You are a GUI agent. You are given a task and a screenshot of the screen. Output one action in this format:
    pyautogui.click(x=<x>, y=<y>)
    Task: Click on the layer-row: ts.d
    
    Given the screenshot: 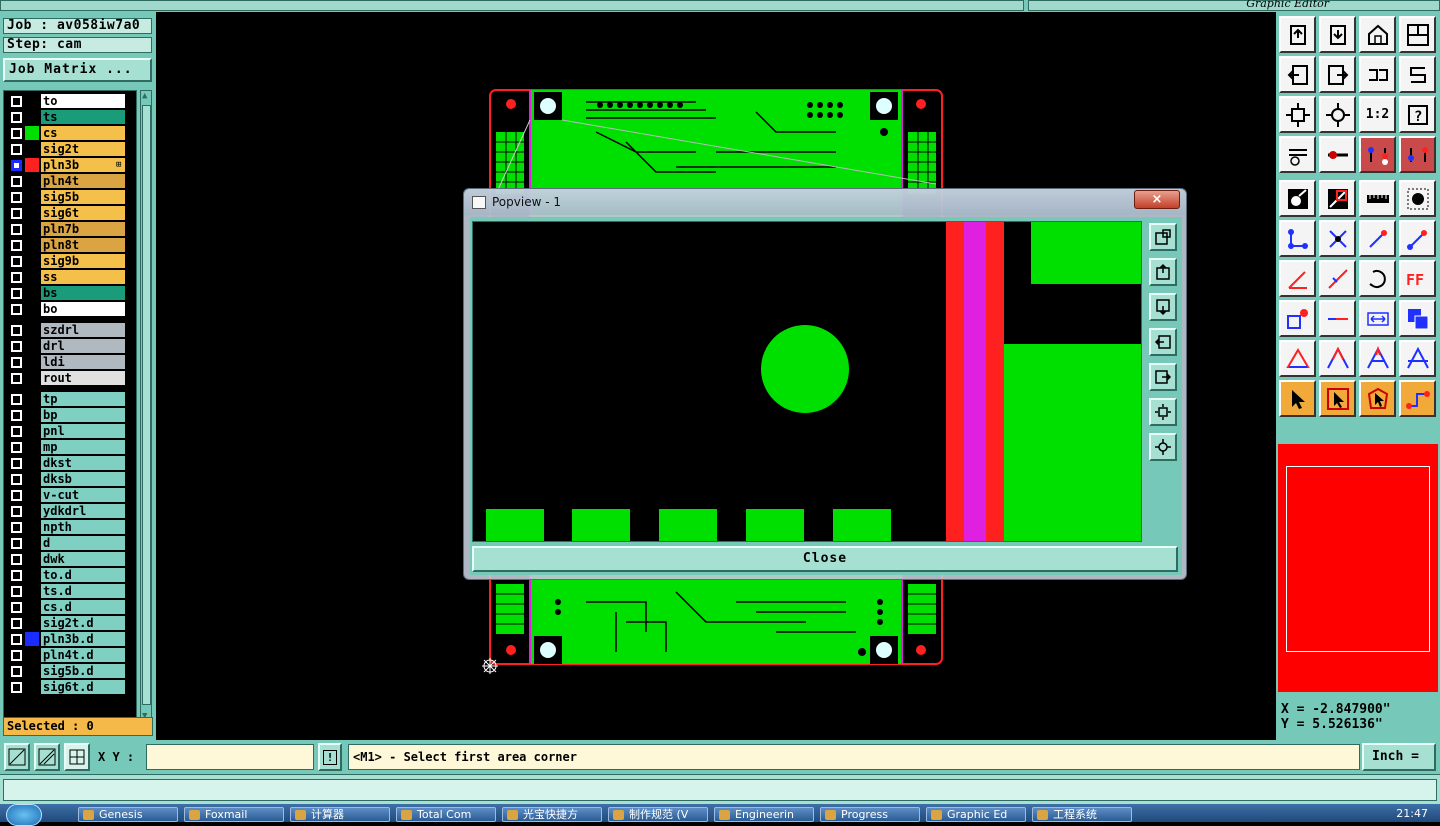 What is the action you would take?
    pyautogui.click(x=70, y=591)
    